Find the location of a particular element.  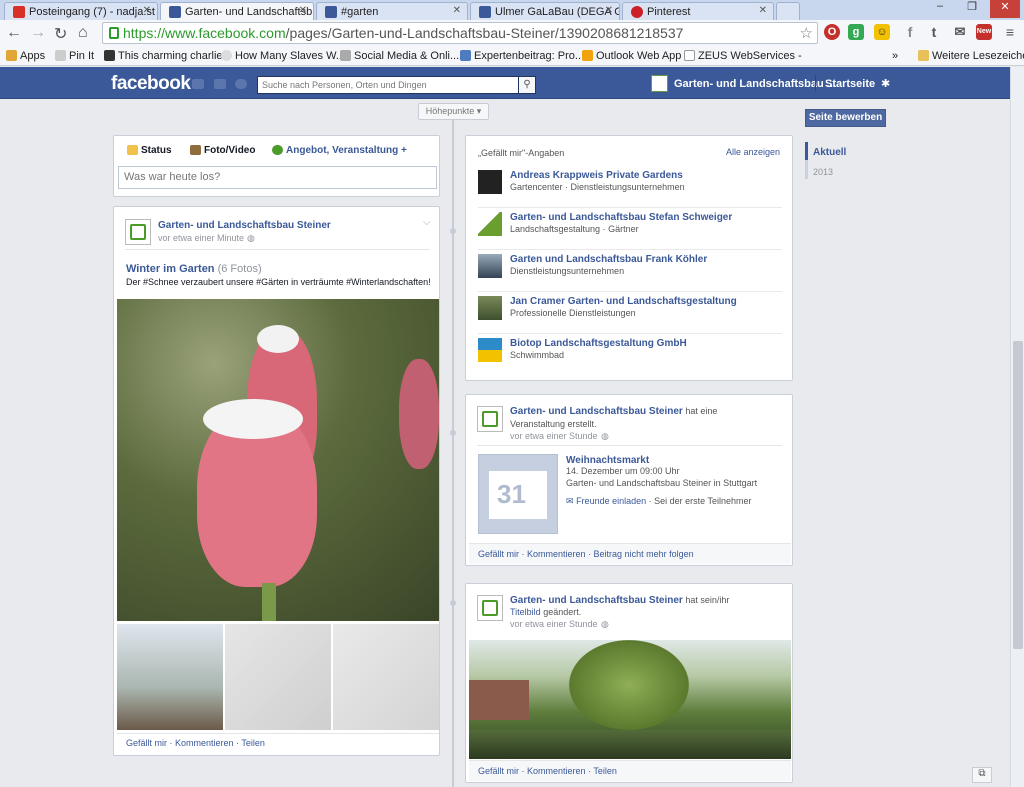

chevron-down-icon: ⌵ is located at coordinates (427, 222).